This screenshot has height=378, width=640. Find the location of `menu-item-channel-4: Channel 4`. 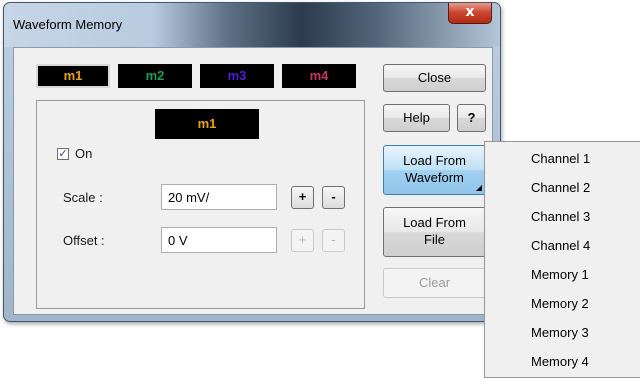

menu-item-channel-4: Channel 4 is located at coordinates (560, 245).